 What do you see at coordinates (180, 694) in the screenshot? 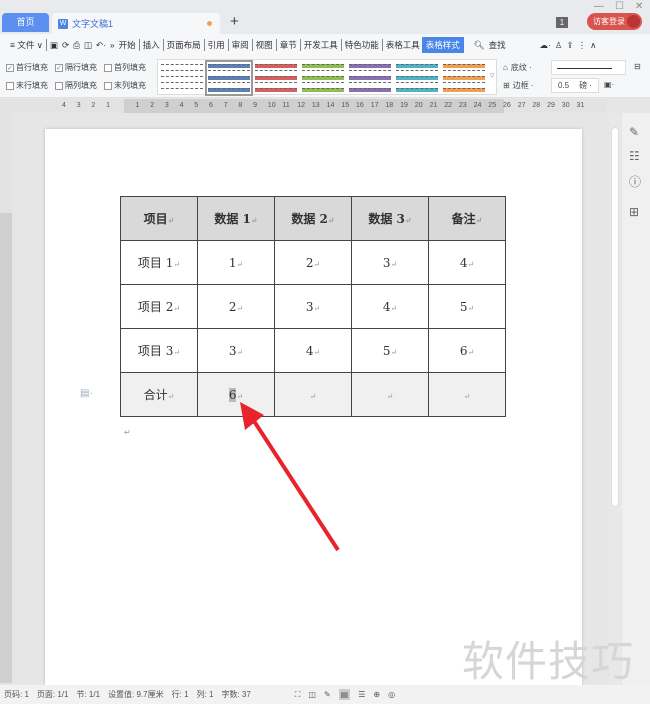
I see `status-row: 行: 1` at bounding box center [180, 694].